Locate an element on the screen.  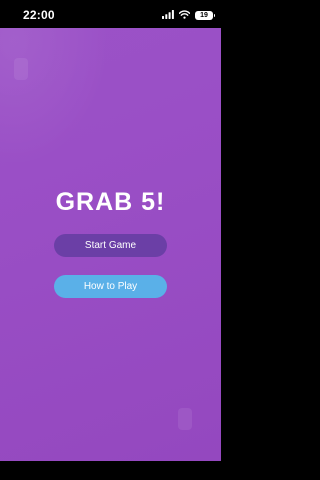
wifi-icon is located at coordinates (184, 15).